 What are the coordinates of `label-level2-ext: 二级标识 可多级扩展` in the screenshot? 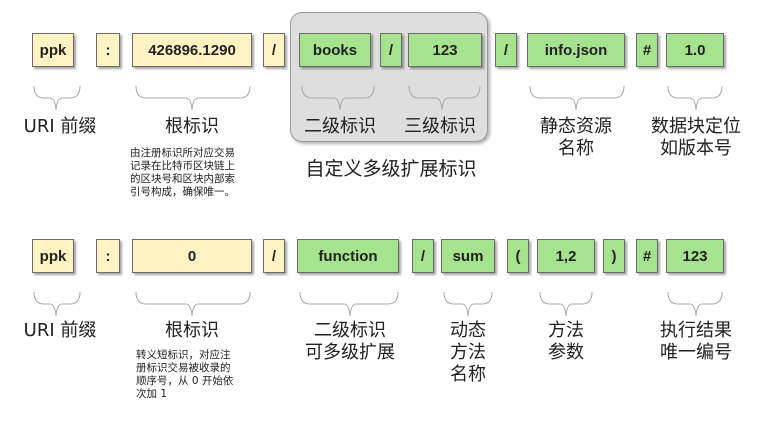 It's located at (350, 341).